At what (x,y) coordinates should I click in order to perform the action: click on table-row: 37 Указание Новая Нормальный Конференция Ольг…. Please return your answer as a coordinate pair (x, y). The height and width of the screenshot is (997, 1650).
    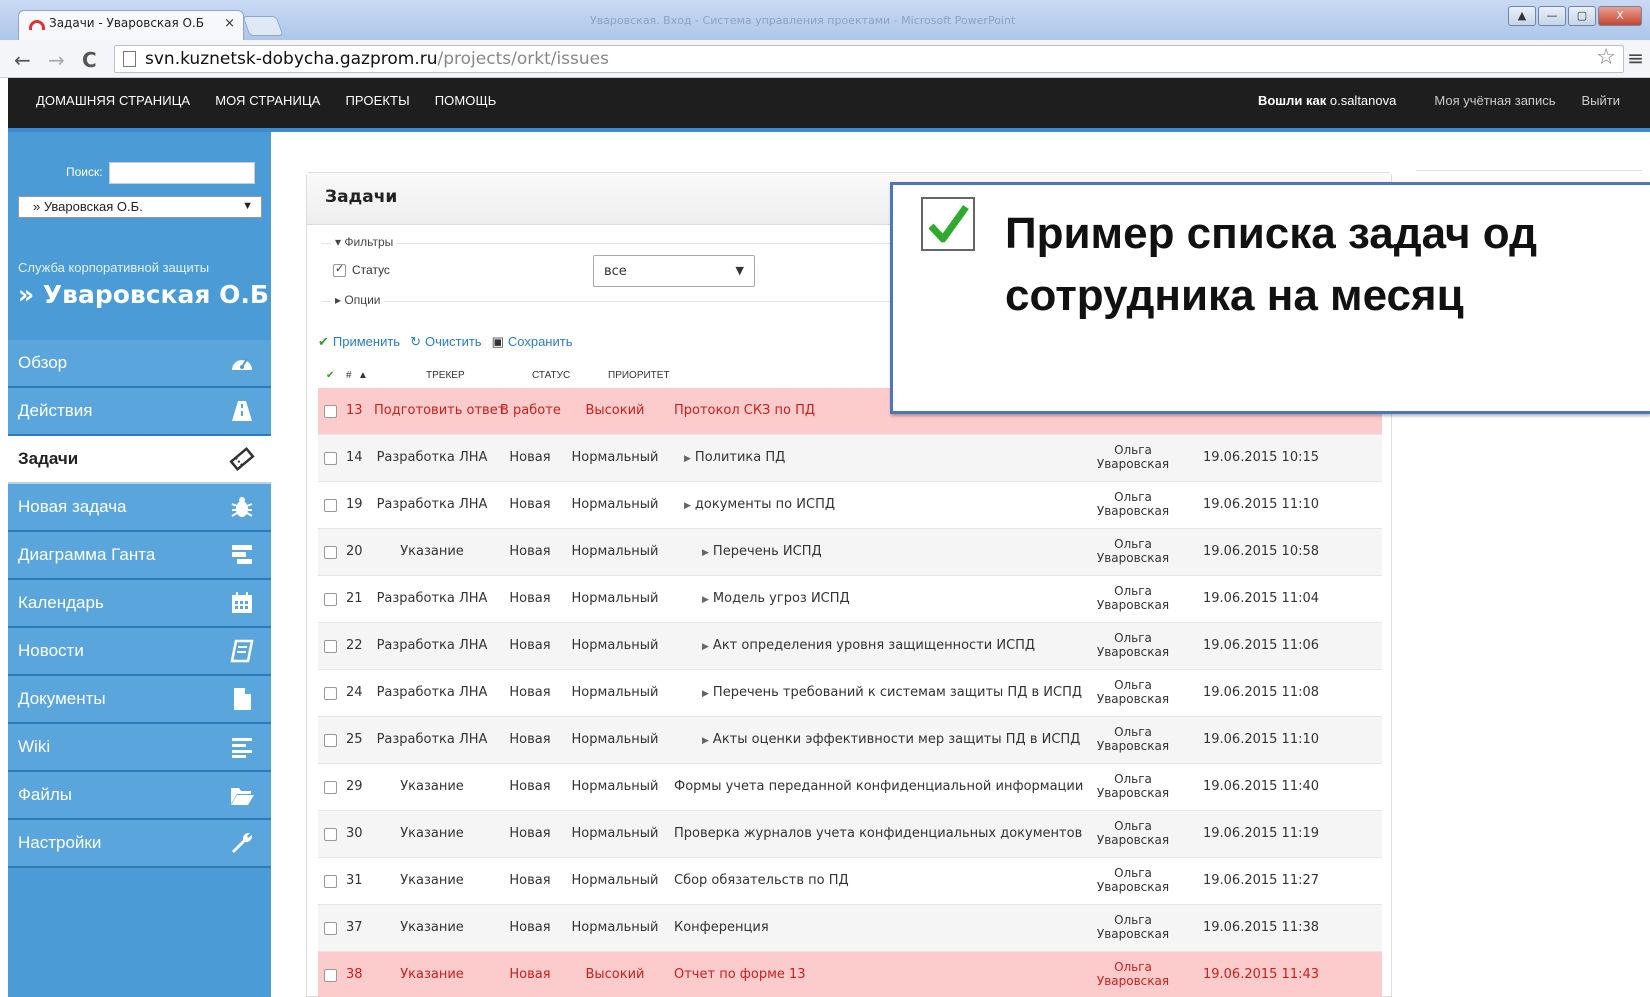
    Looking at the image, I should click on (850, 928).